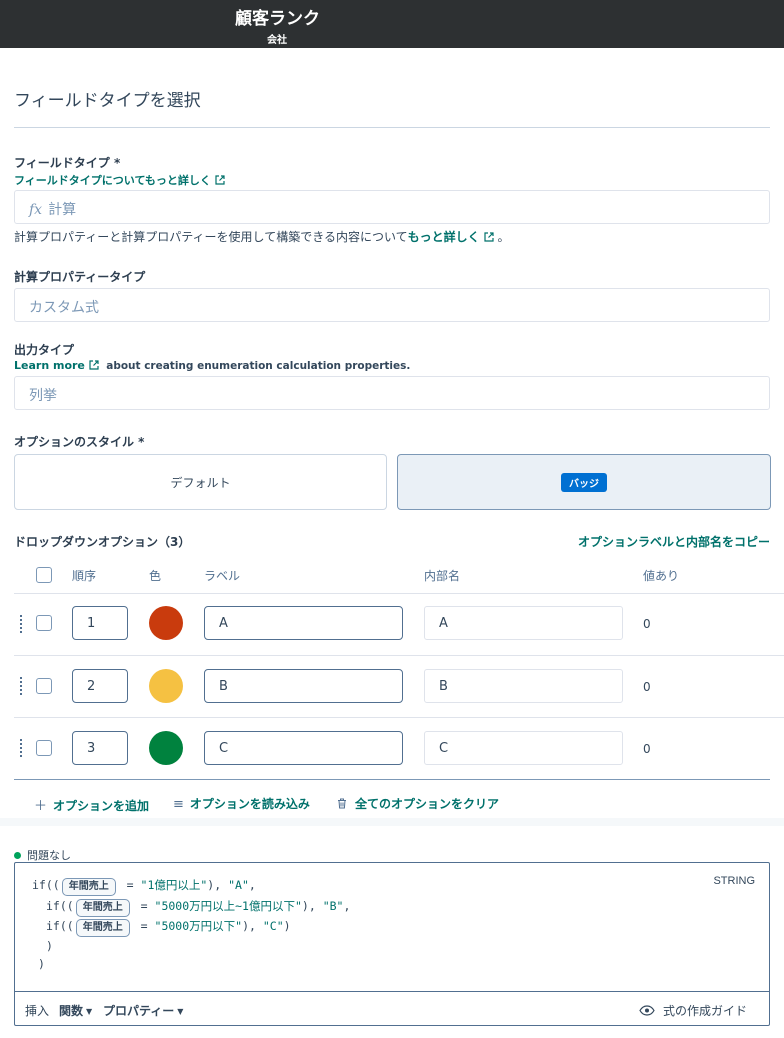 The width and height of the screenshot is (784, 1038). Describe the element at coordinates (100, 686) in the screenshot. I see `order-input: 2` at that location.